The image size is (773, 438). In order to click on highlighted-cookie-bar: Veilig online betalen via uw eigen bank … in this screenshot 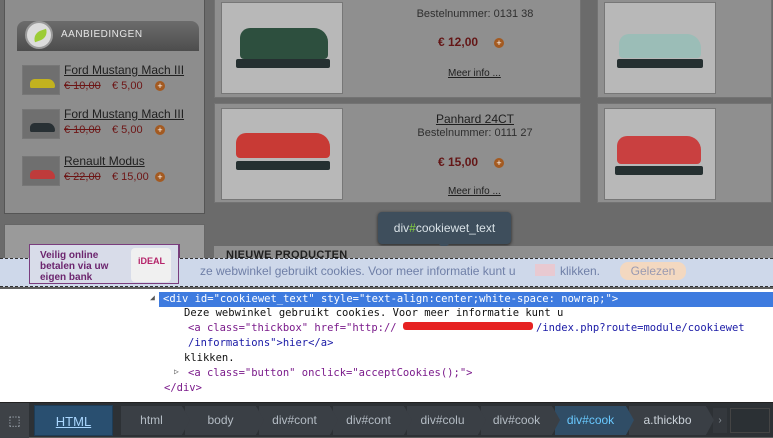, I will do `click(386, 265)`.